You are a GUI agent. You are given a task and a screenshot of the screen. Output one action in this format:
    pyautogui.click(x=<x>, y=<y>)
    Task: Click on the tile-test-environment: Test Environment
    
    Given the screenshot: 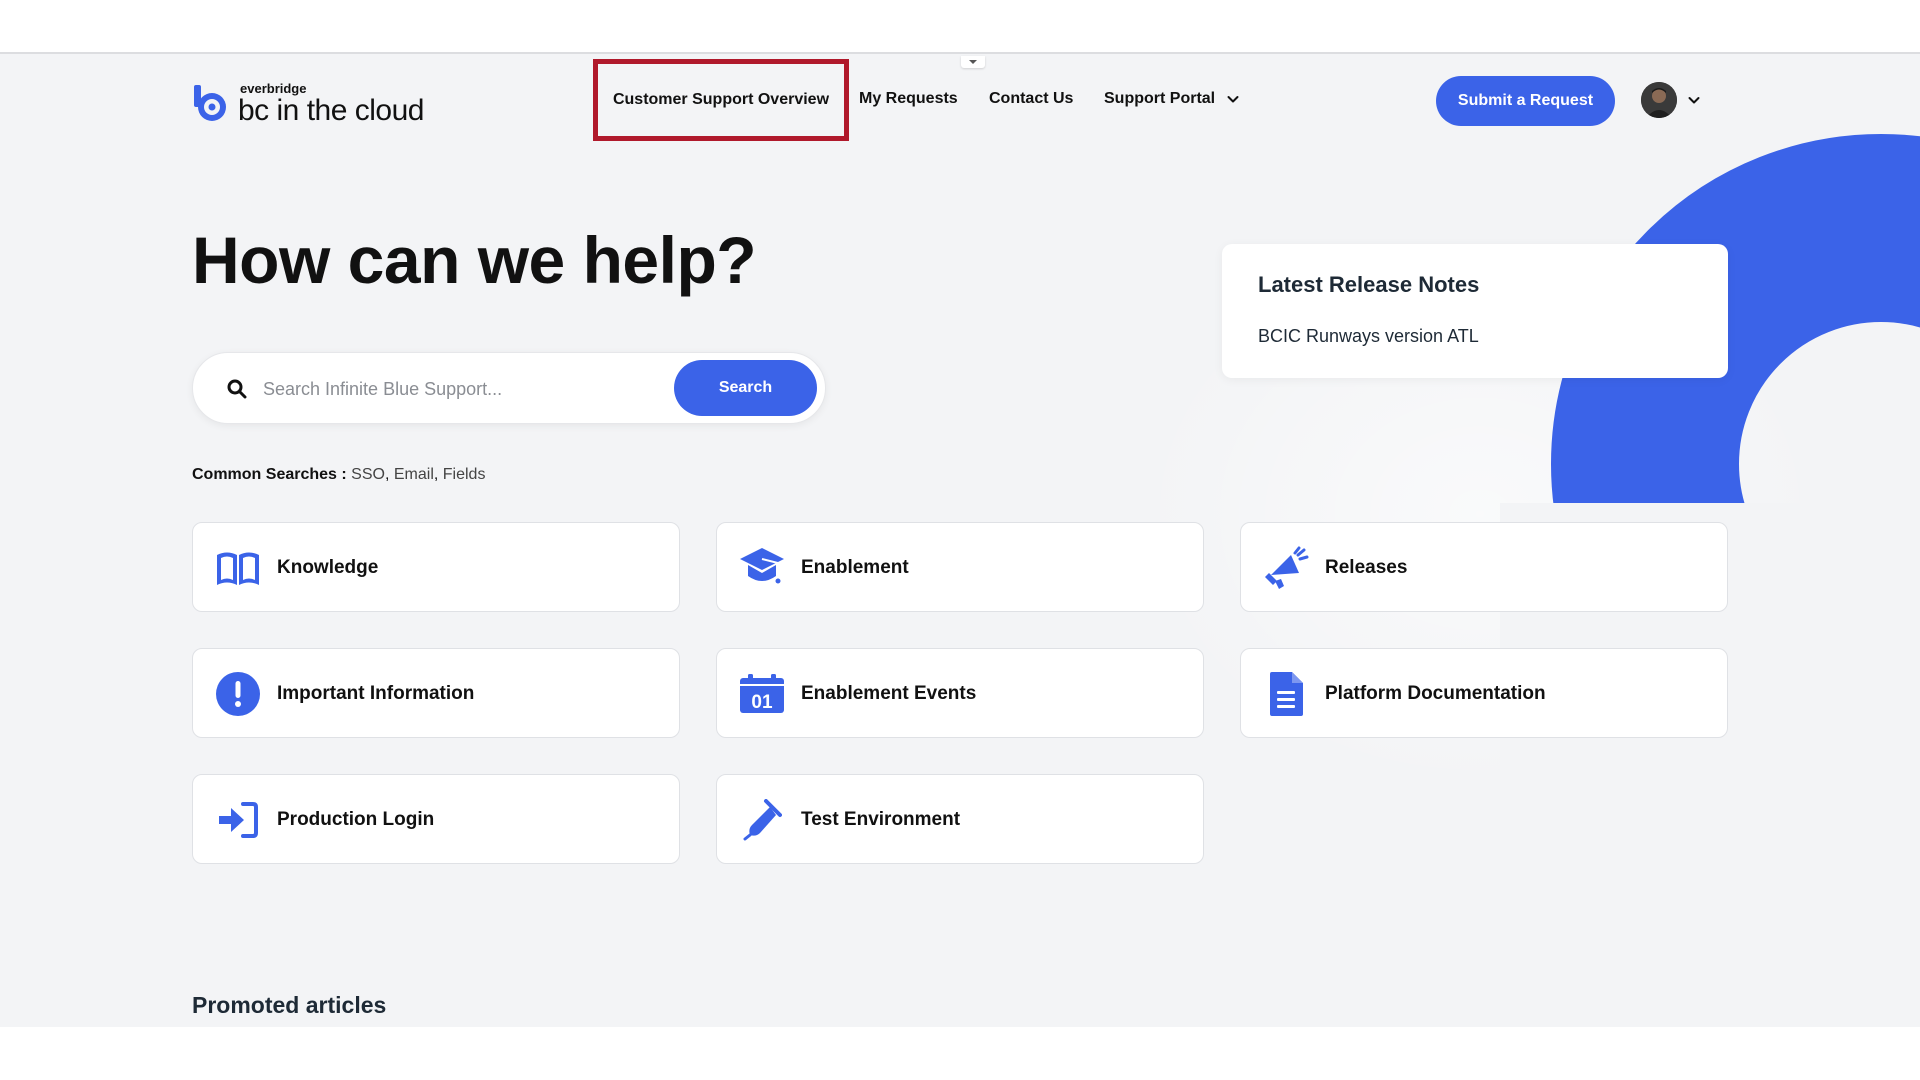 What is the action you would take?
    pyautogui.click(x=960, y=819)
    